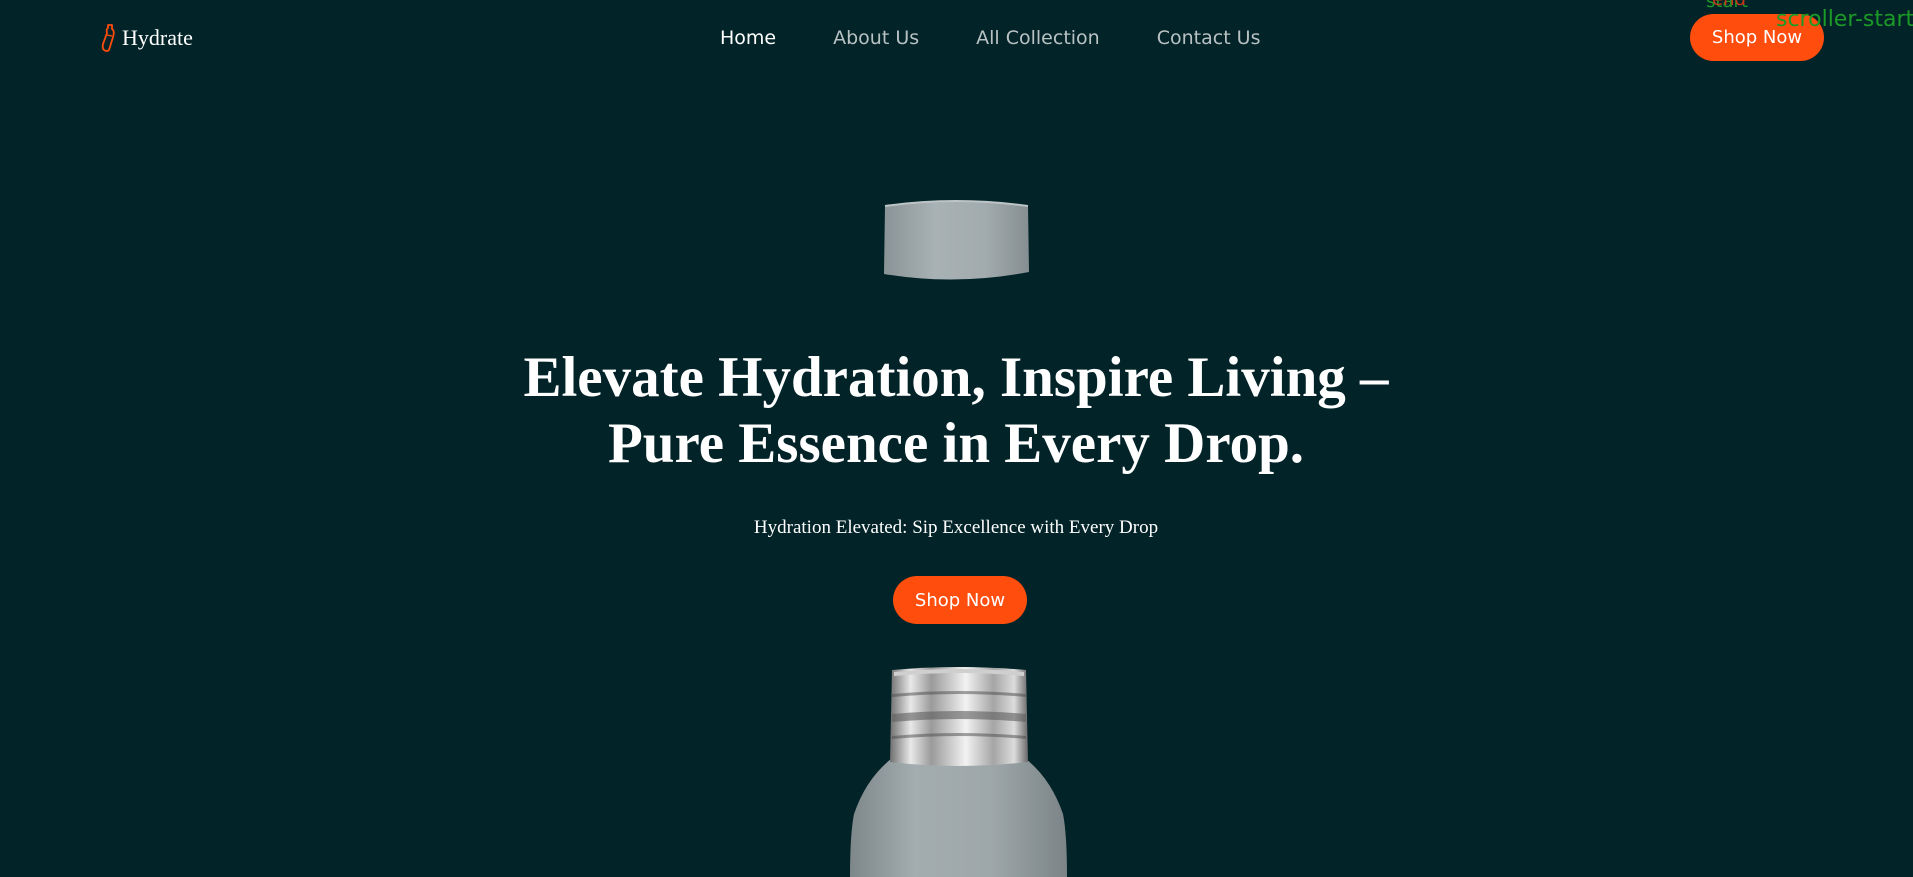 The image size is (1913, 877). Describe the element at coordinates (108, 38) in the screenshot. I see `bottle-logo-icon` at that location.